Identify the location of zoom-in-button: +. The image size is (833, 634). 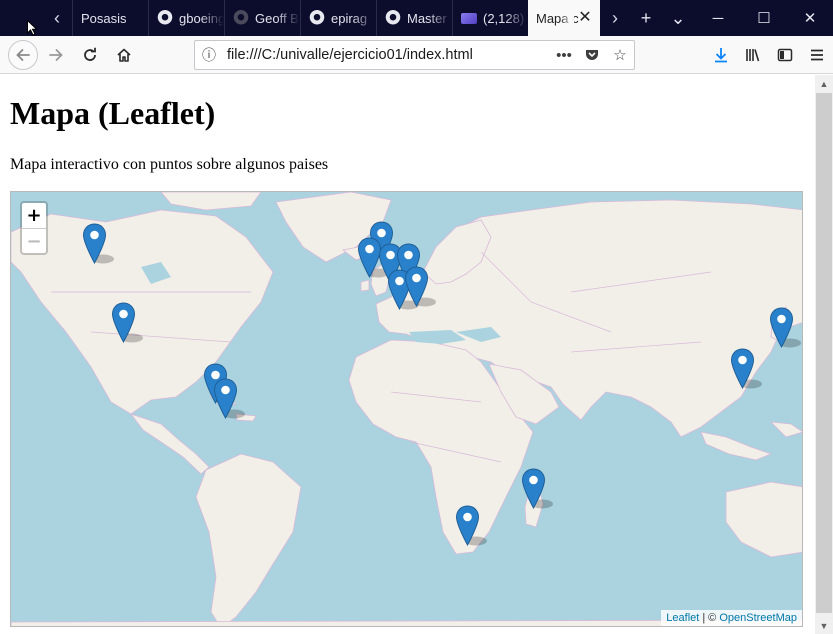
(34, 215).